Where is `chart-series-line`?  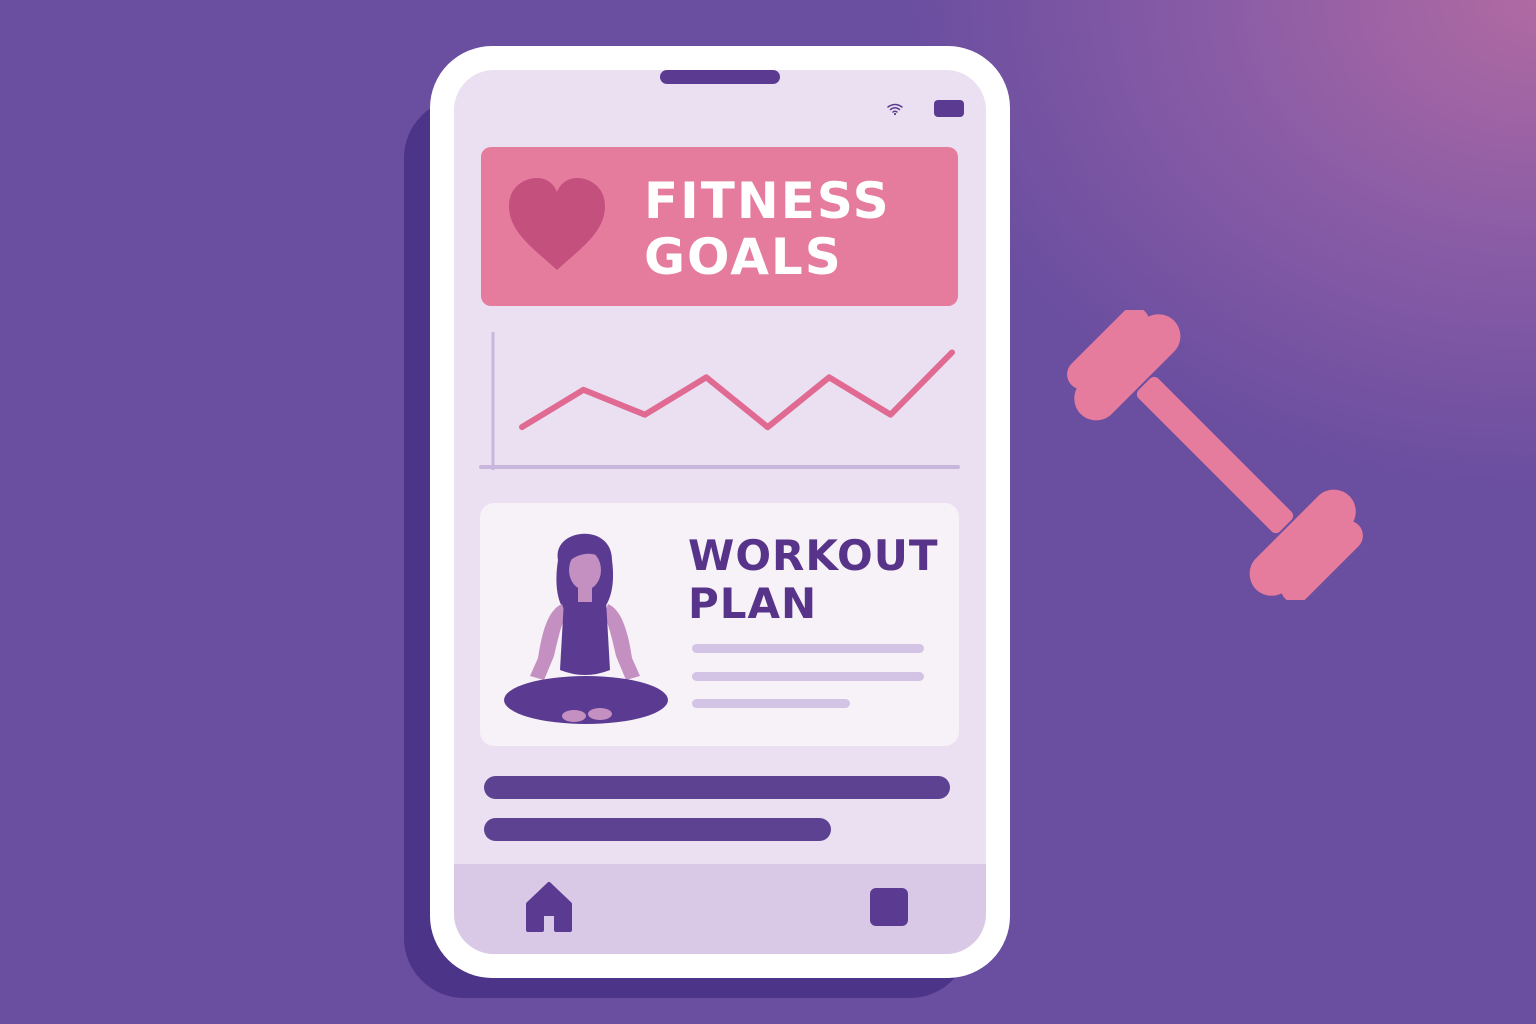 chart-series-line is located at coordinates (737, 390).